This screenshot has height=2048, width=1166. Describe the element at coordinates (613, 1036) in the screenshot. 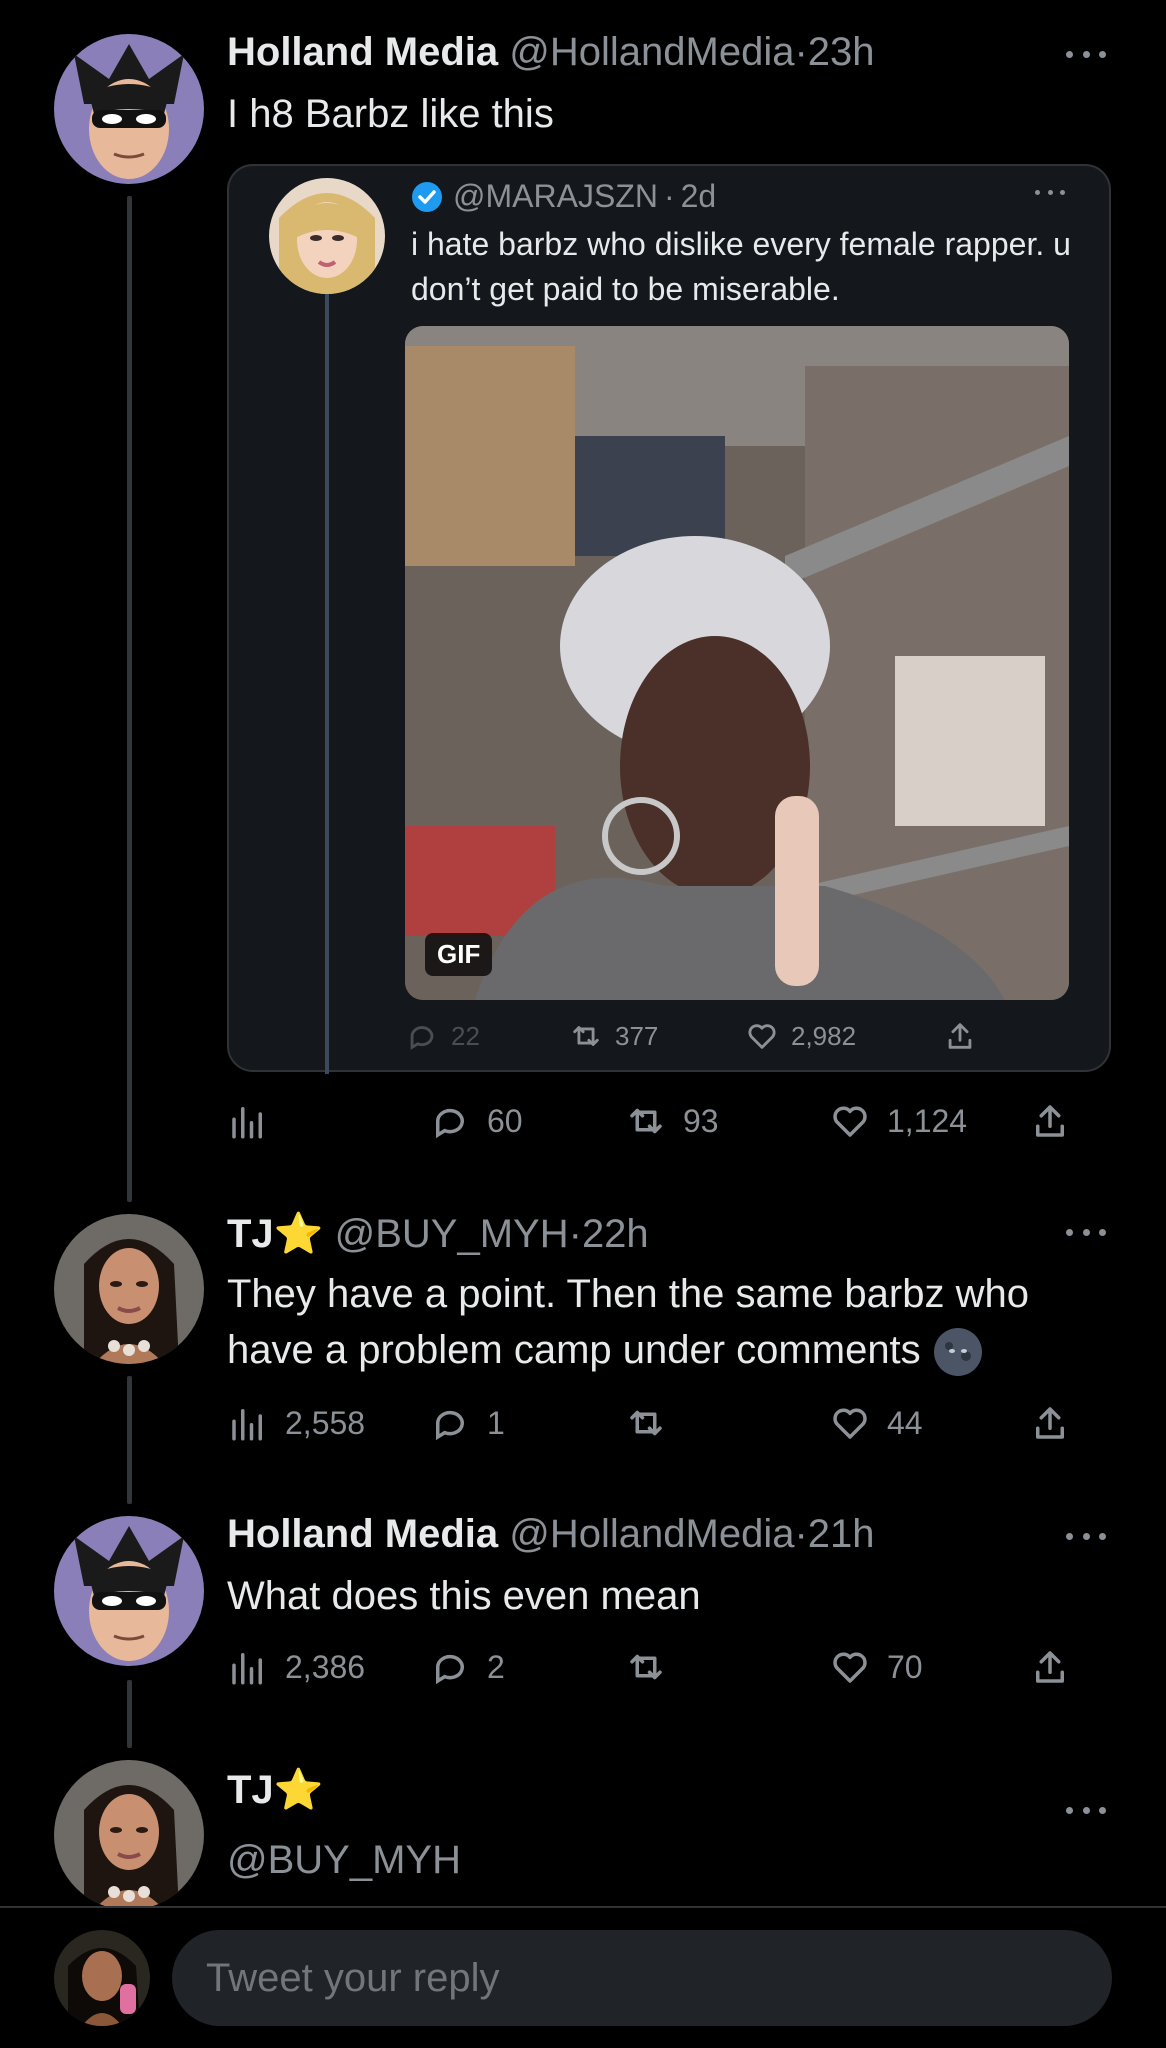

I see `retweet-button: 377` at that location.